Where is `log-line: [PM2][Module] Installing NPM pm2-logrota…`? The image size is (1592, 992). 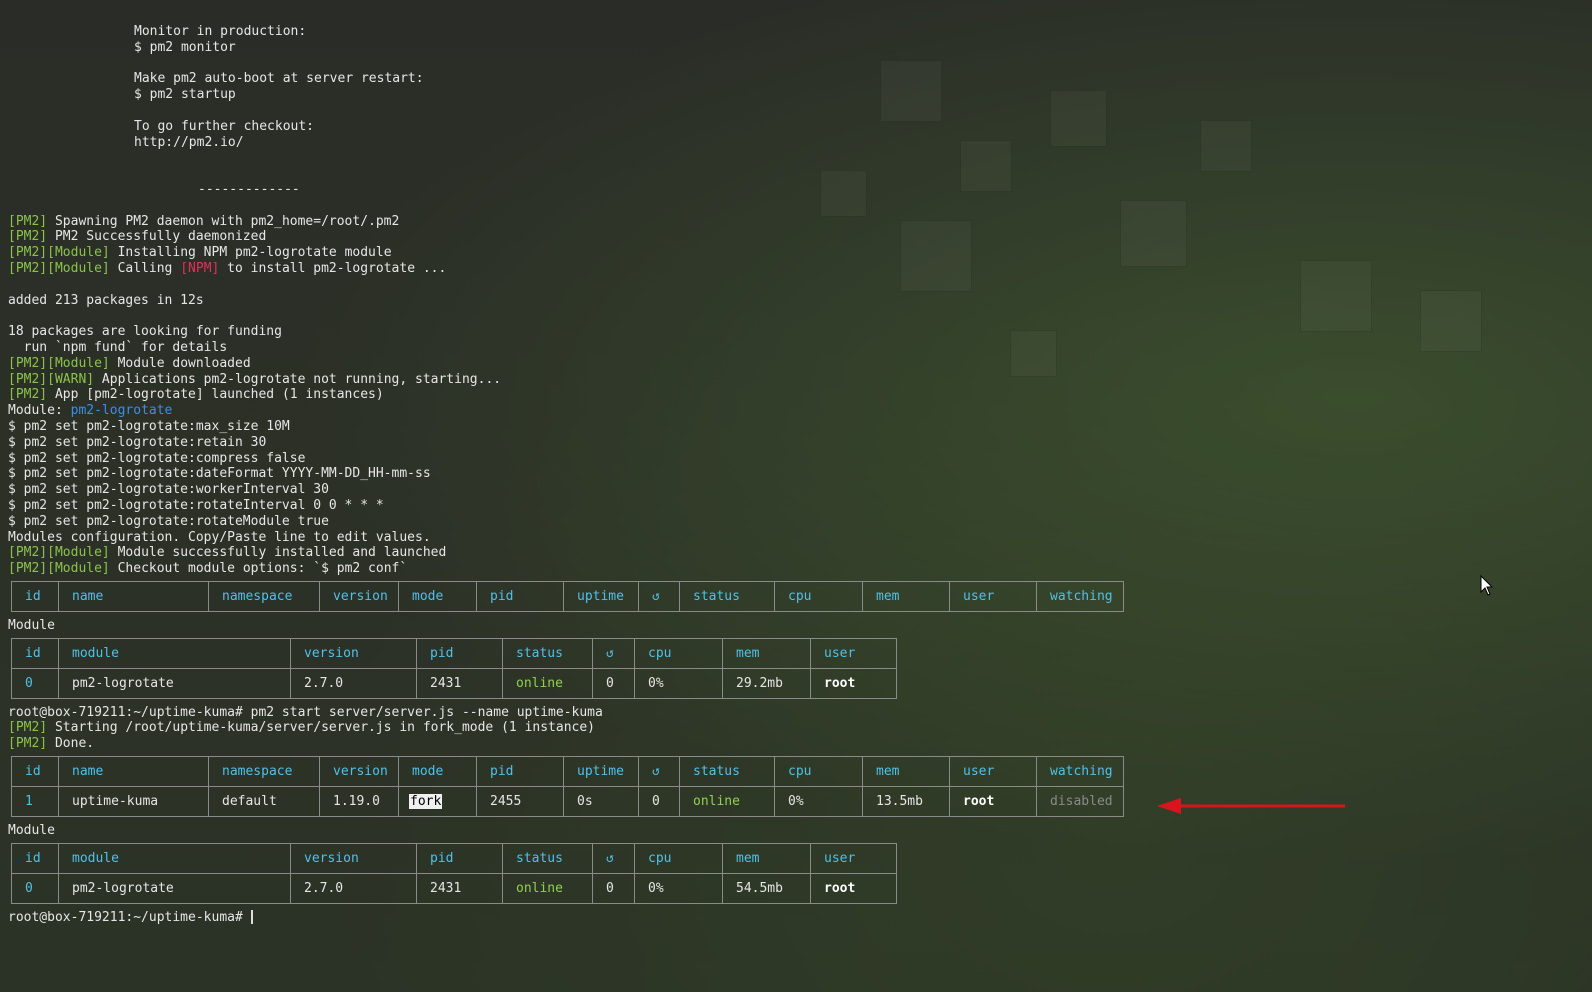 log-line: [PM2][Module] Installing NPM pm2-logrota… is located at coordinates (200, 253).